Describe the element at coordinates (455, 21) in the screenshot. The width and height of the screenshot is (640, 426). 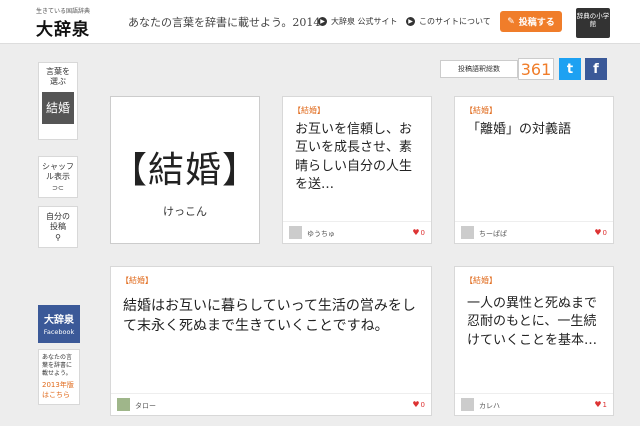
I see `about-label: このサイトについて` at that location.